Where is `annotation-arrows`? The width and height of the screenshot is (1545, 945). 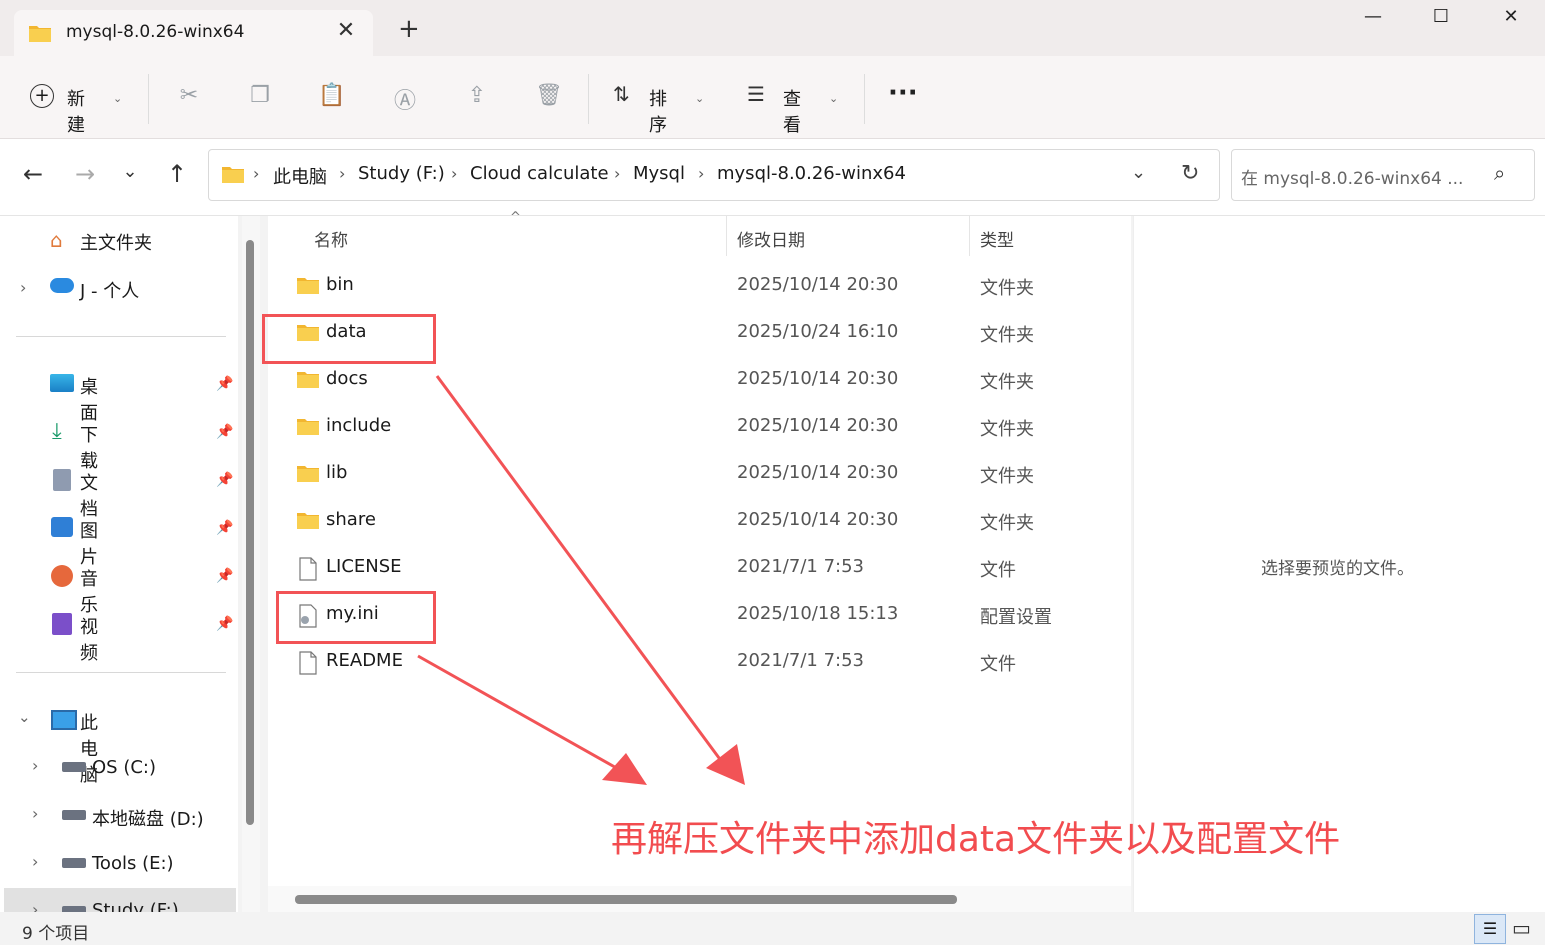 annotation-arrows is located at coordinates (581, 580).